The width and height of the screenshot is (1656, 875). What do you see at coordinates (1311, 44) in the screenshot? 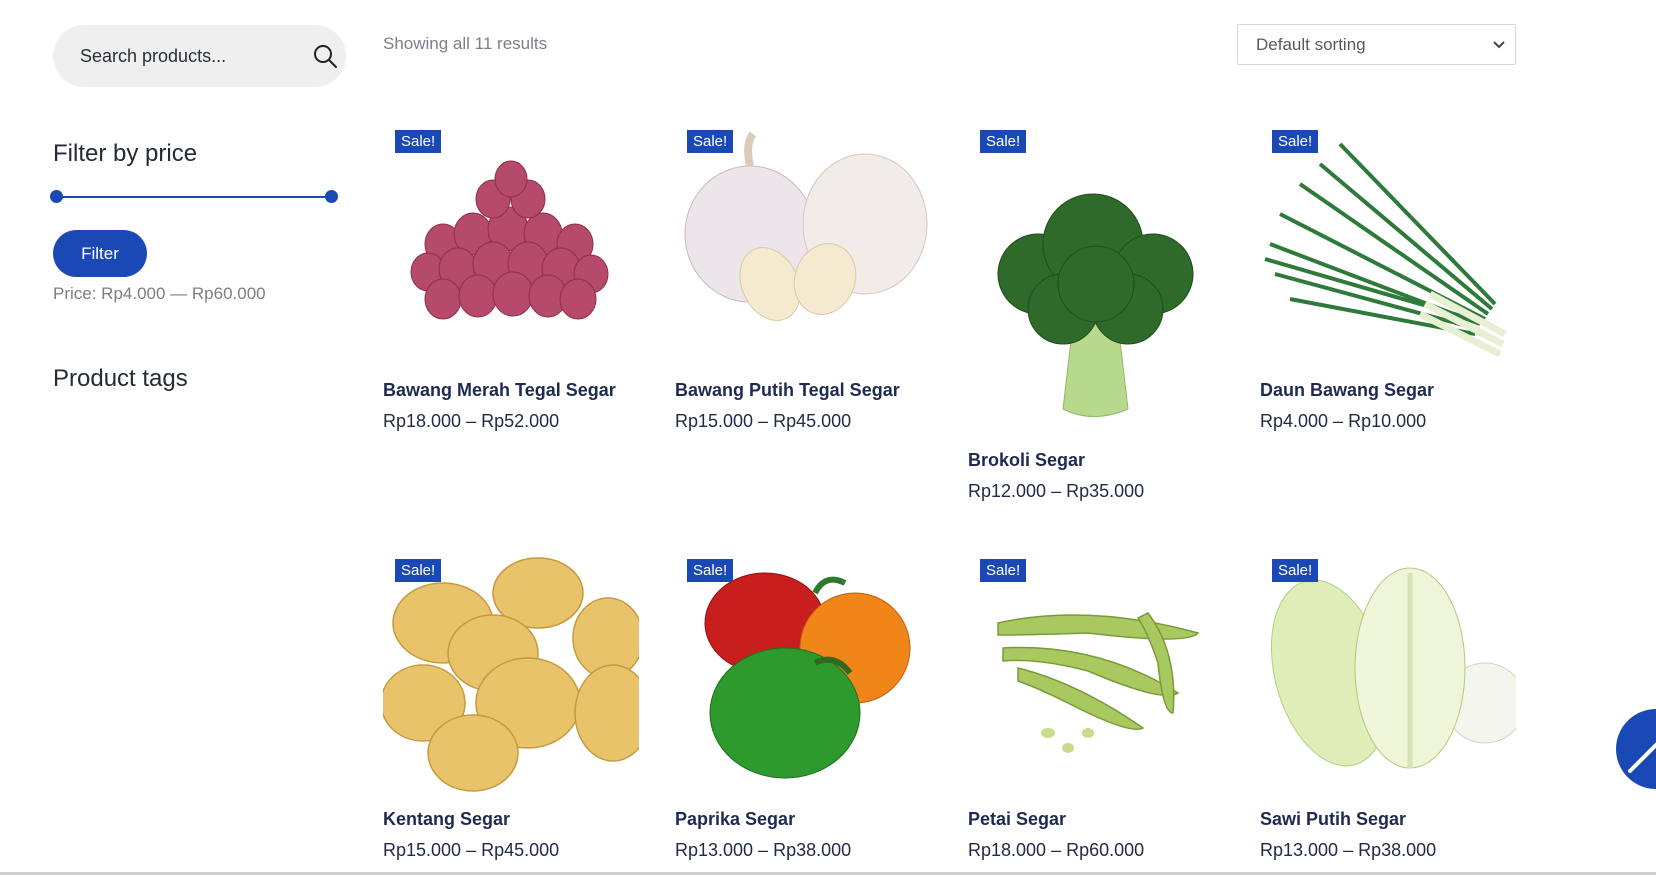
I see `sort-select-value: Default sorting` at bounding box center [1311, 44].